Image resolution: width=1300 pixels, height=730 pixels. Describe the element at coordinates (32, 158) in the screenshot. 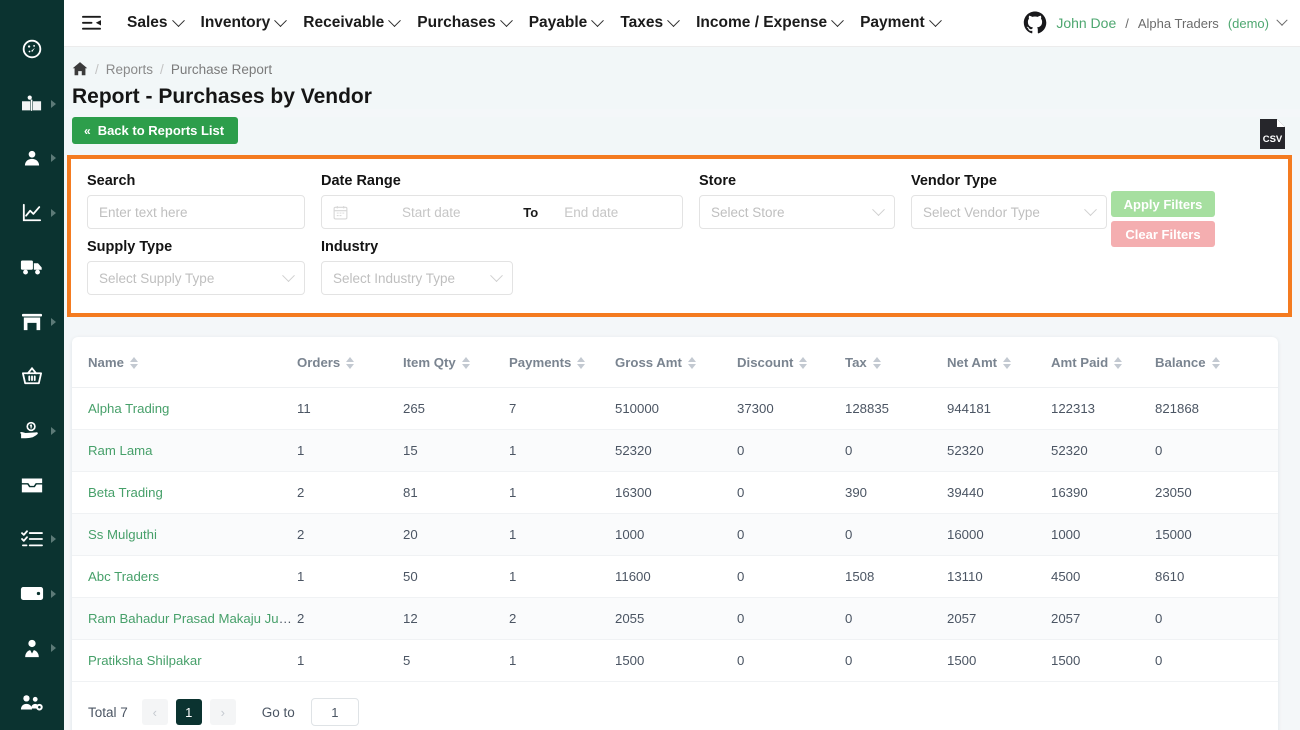

I see `sidebar-item-customers` at that location.